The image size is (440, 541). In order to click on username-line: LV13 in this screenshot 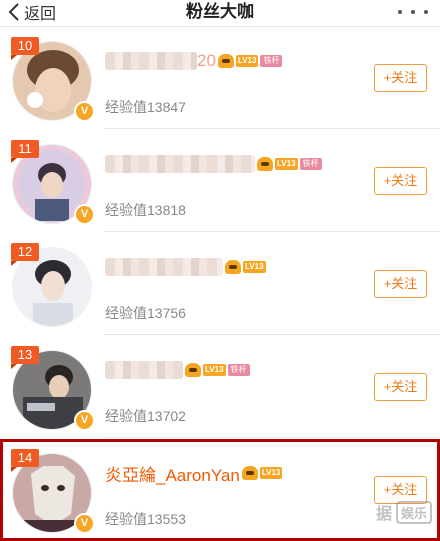, I will do `click(185, 267)`.